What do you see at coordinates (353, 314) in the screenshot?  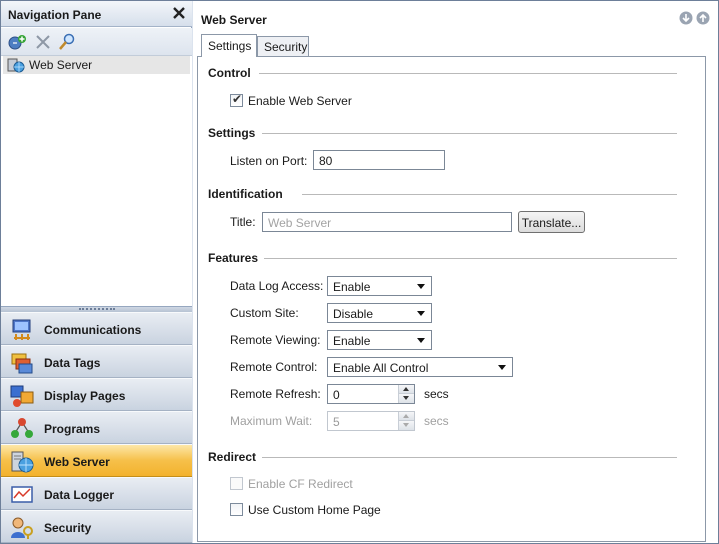 I see `custom-site-value: Disable` at bounding box center [353, 314].